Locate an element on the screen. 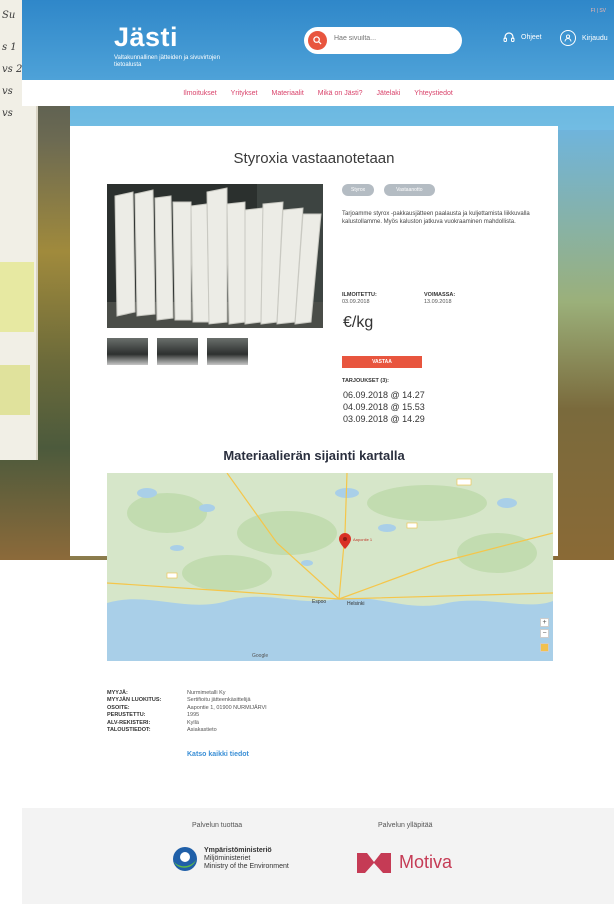 The height and width of the screenshot is (904, 614). footer-produced-label: Palvelun tuottaa is located at coordinates (217, 825).